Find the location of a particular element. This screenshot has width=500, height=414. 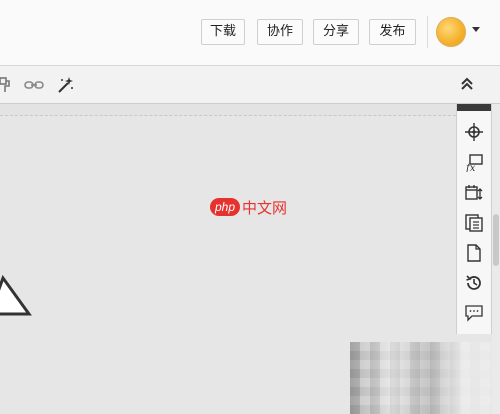

blank-page-icon is located at coordinates (474, 253).